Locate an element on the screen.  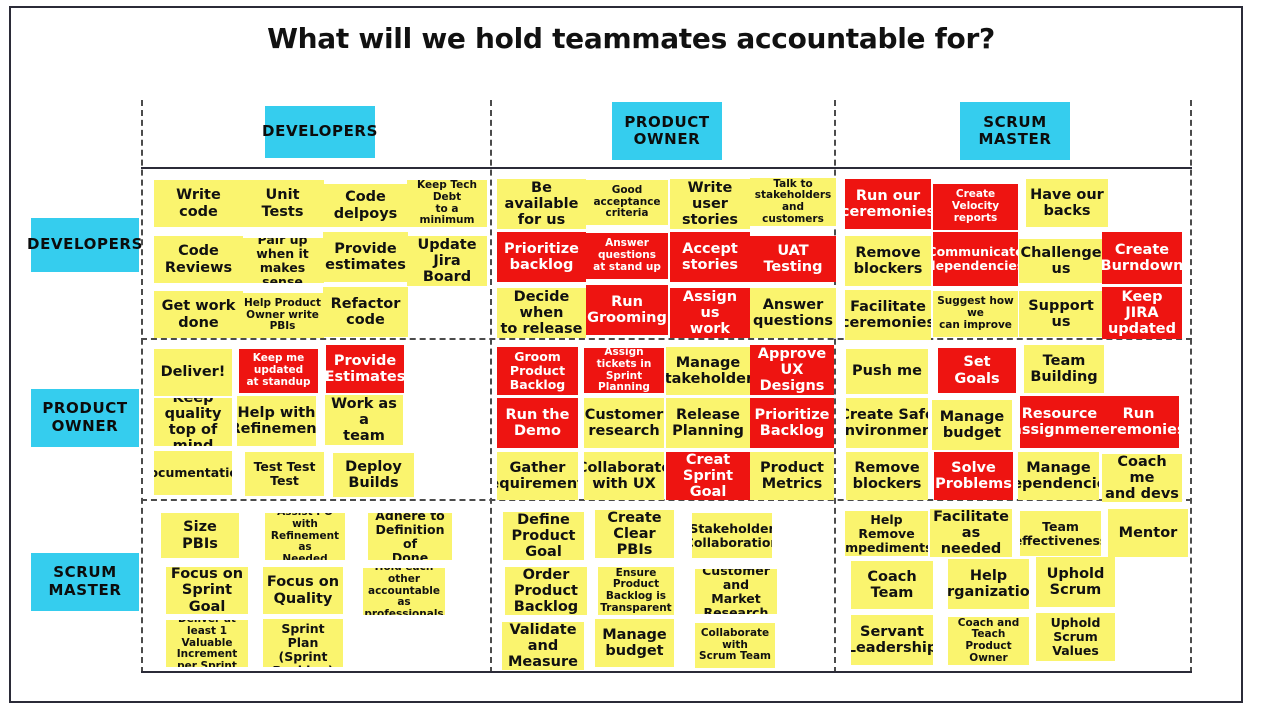
sticky-note: Deploy Builds is located at coordinates (373, 475).